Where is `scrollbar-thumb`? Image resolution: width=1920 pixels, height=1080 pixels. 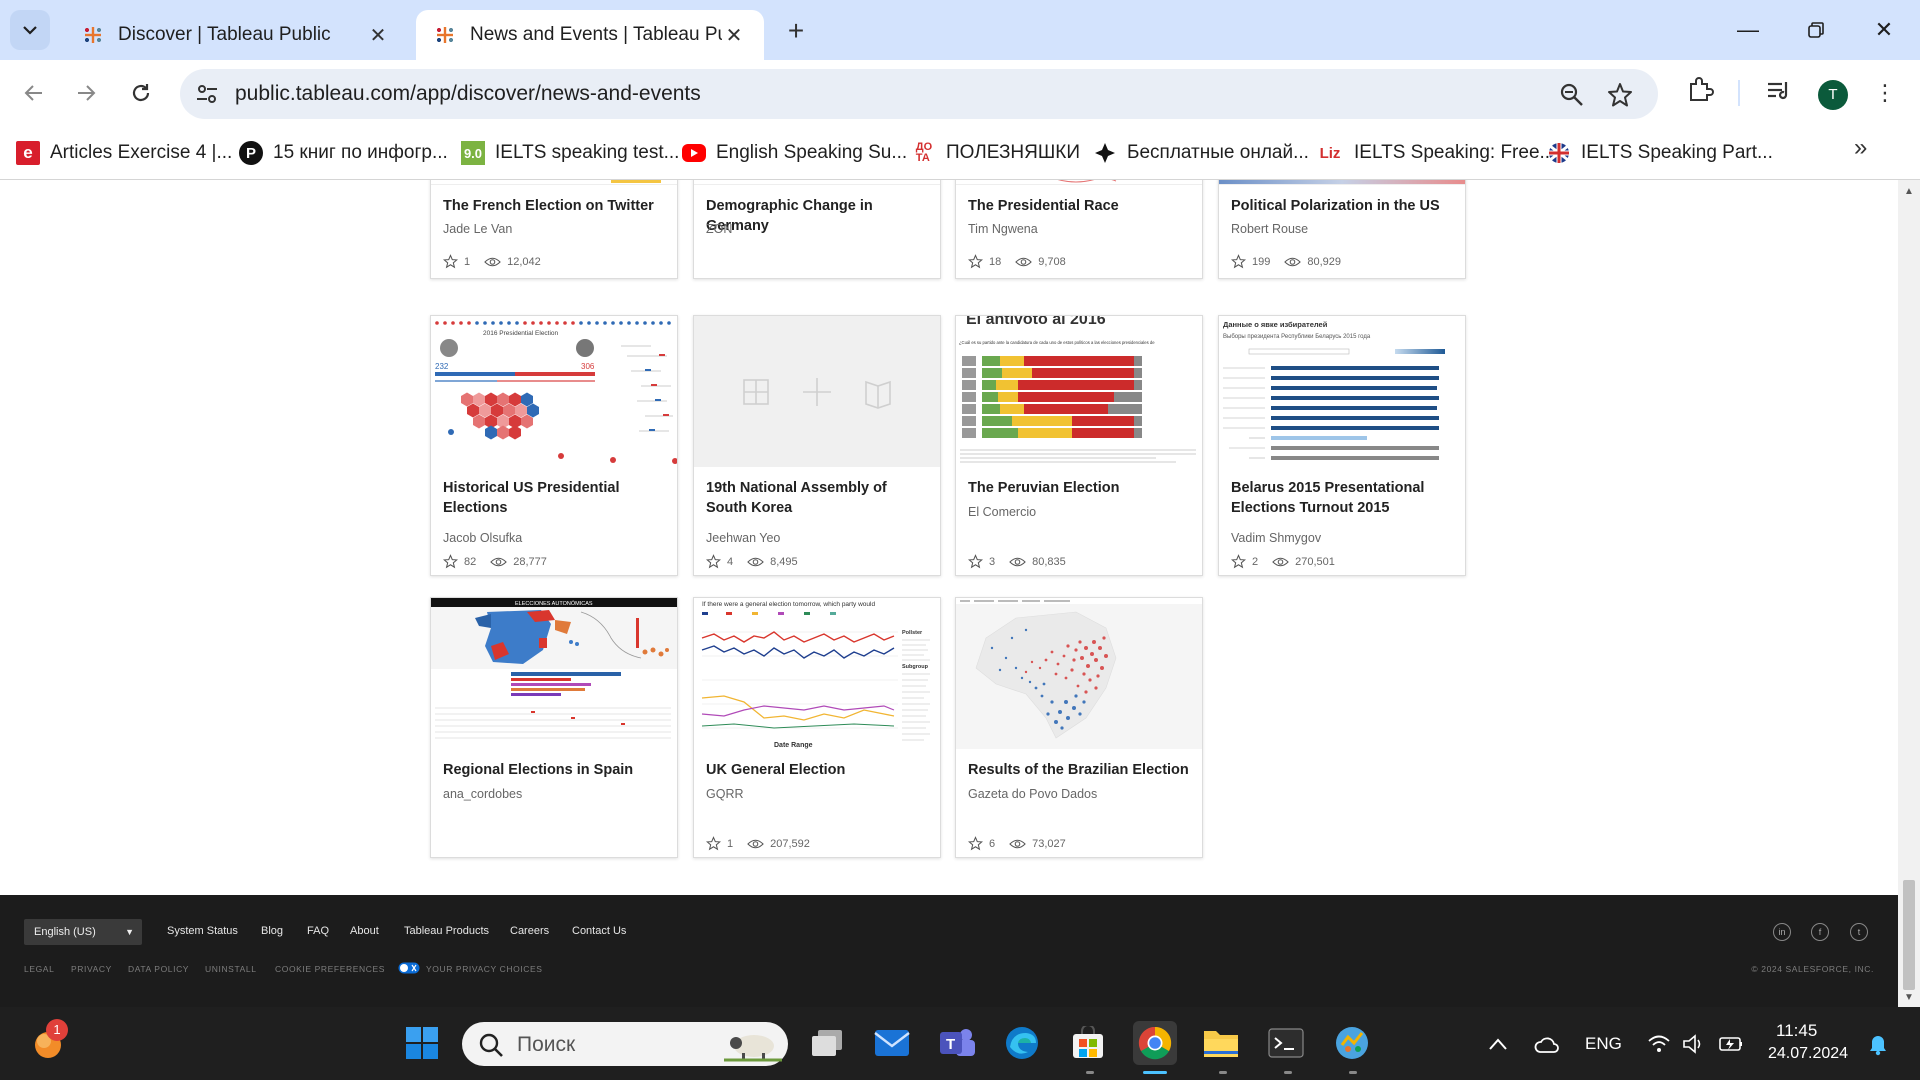 scrollbar-thumb is located at coordinates (1909, 935).